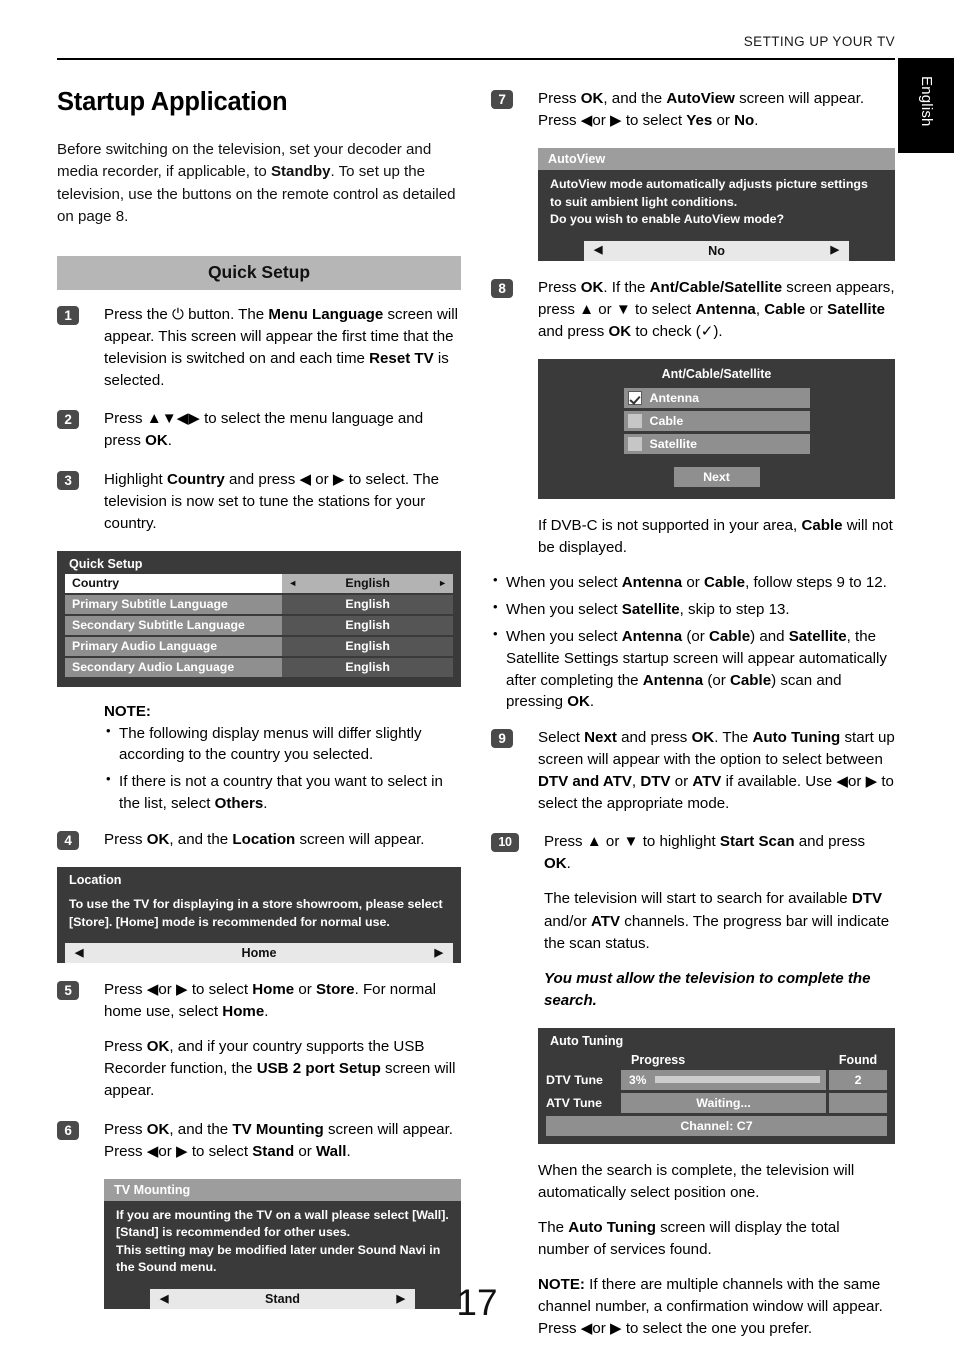 Image resolution: width=954 pixels, height=1353 pixels. I want to click on osd-row-primary-subtitle-language: Primary Subtitle Language English, so click(259, 604).